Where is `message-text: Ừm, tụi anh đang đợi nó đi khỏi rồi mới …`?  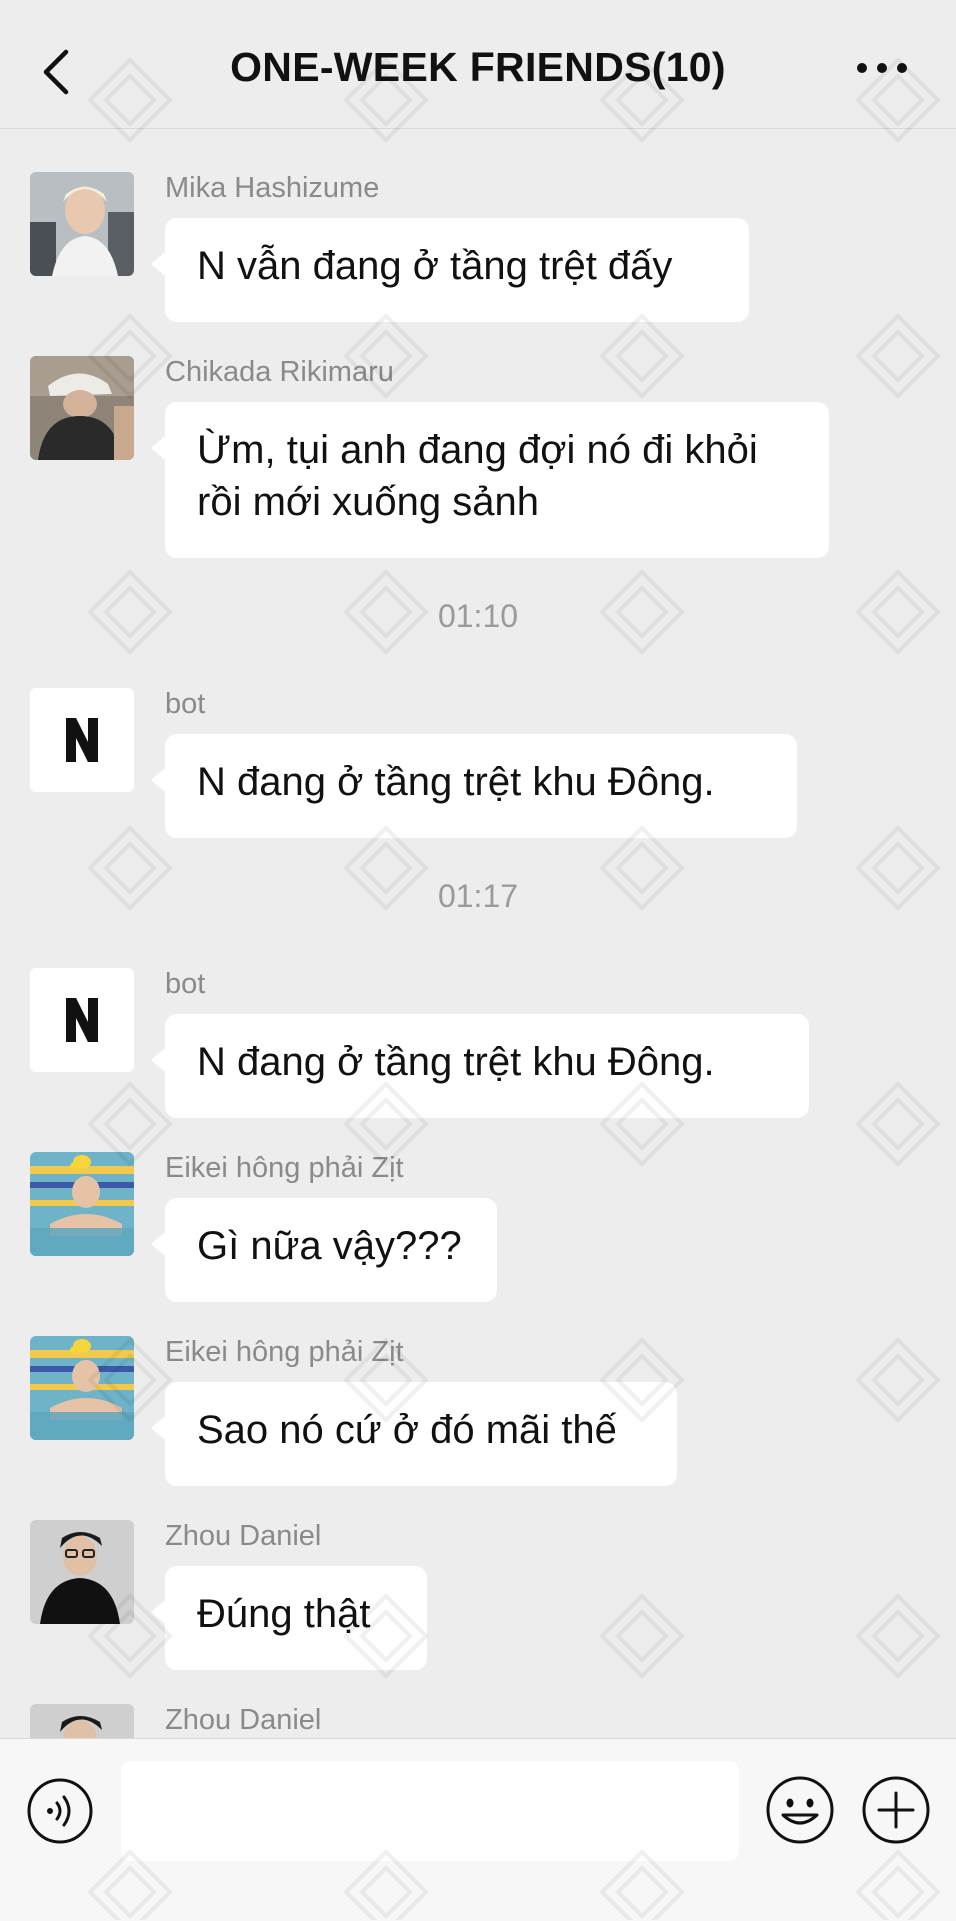 message-text: Ừm, tụi anh đang đợi nó đi khỏi rồi mới … is located at coordinates (477, 476).